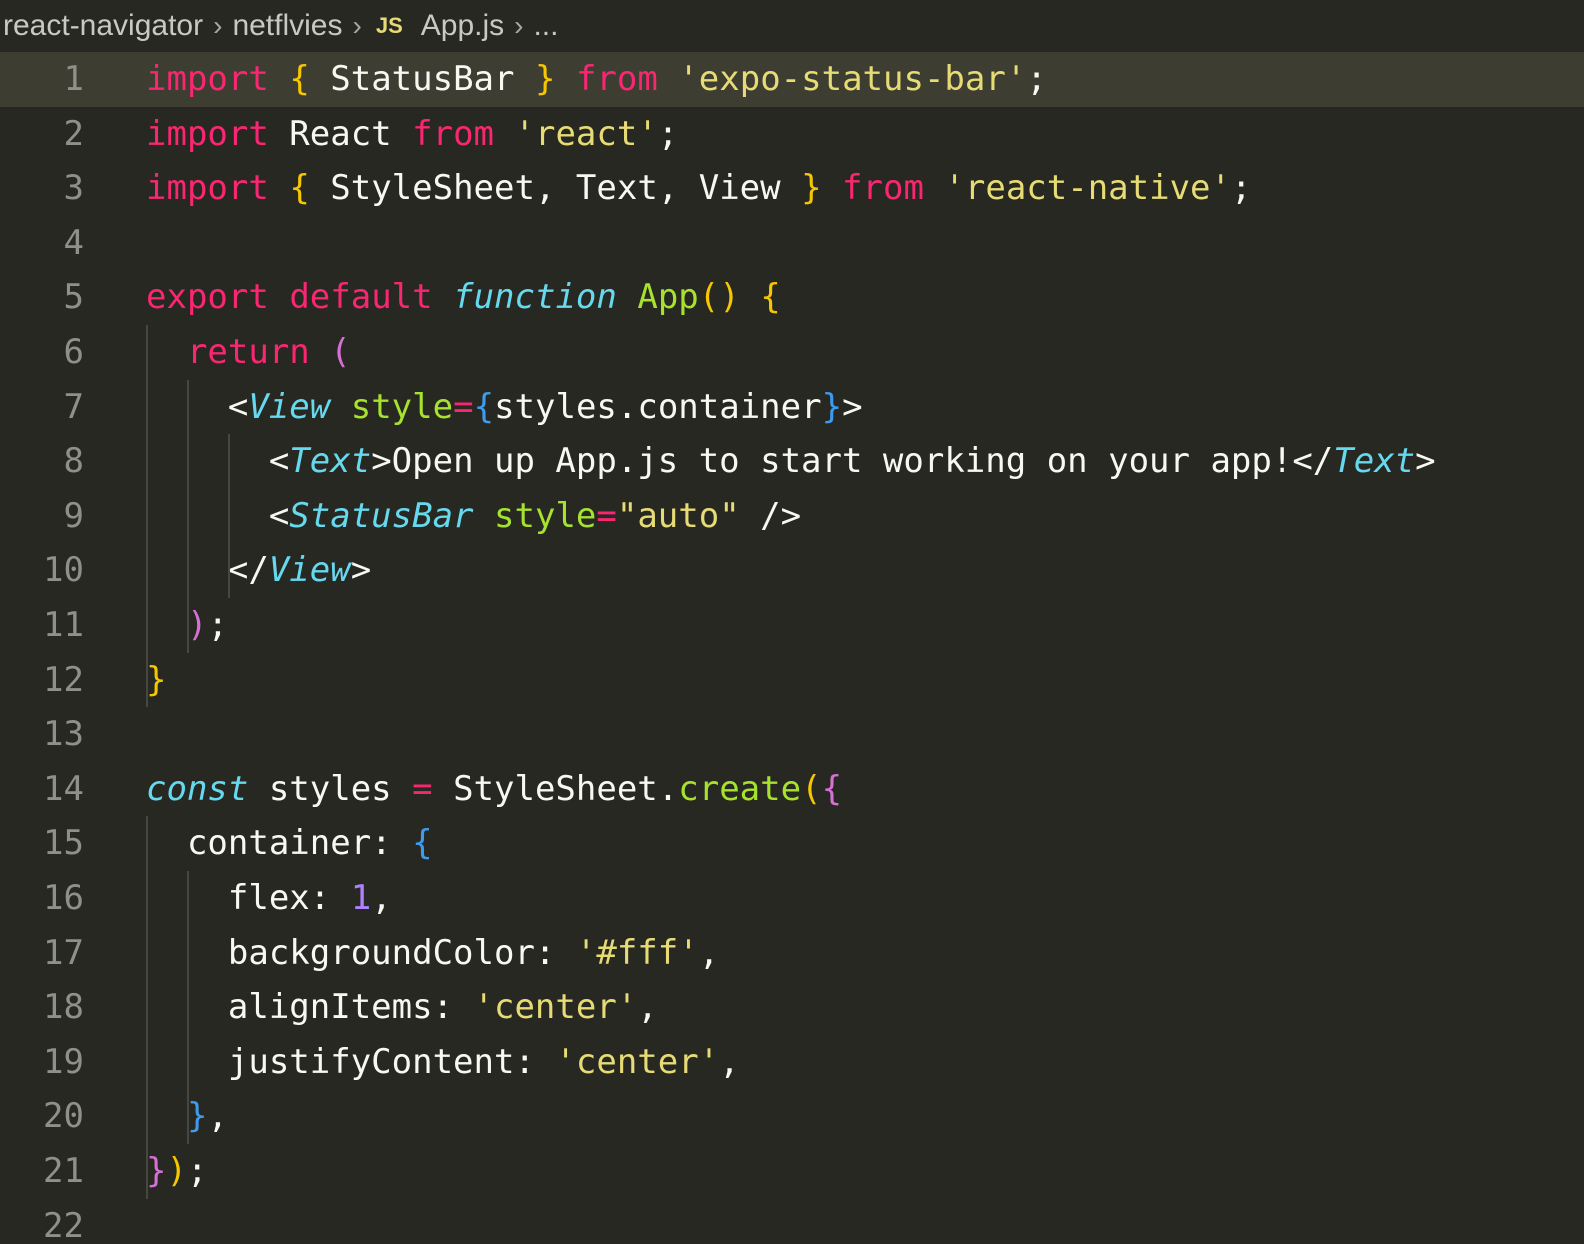 This screenshot has height=1244, width=1584. I want to click on line-number: 13, so click(63, 734).